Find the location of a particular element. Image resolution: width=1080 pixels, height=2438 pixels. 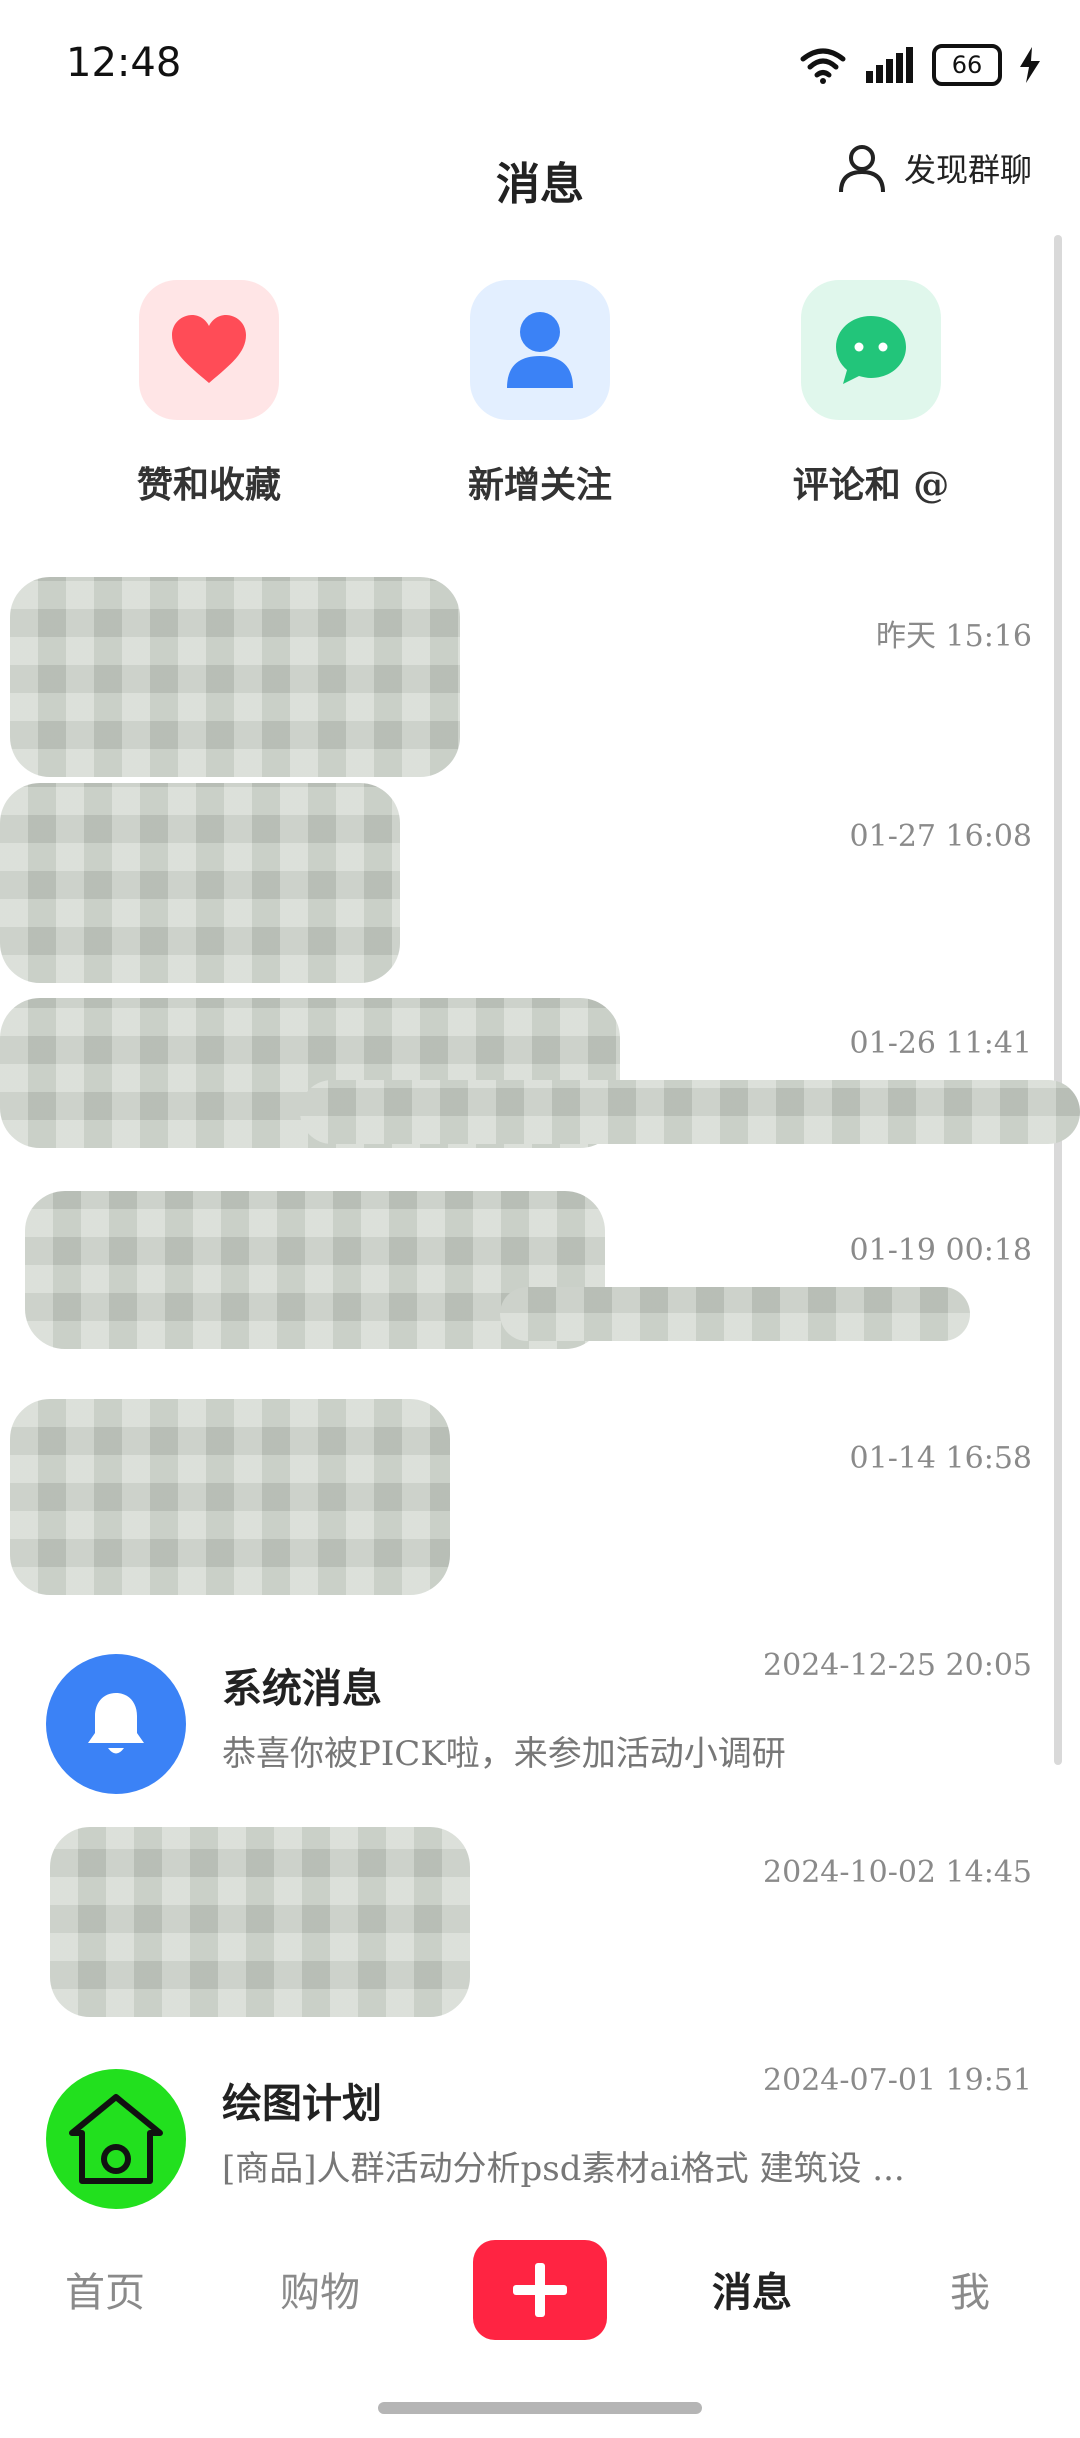

create-post-button is located at coordinates (540, 2290).